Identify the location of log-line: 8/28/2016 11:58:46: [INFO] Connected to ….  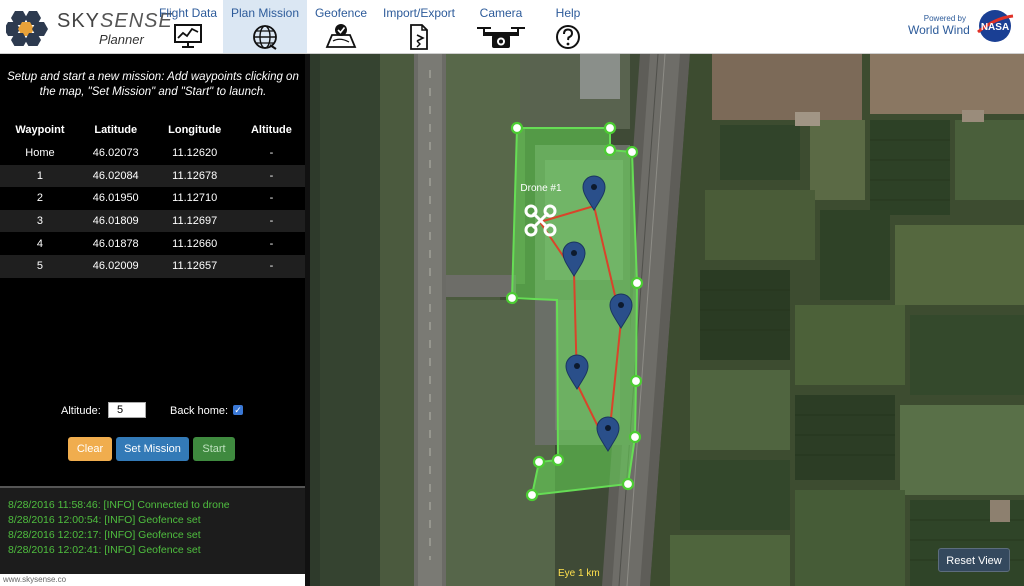
(119, 505).